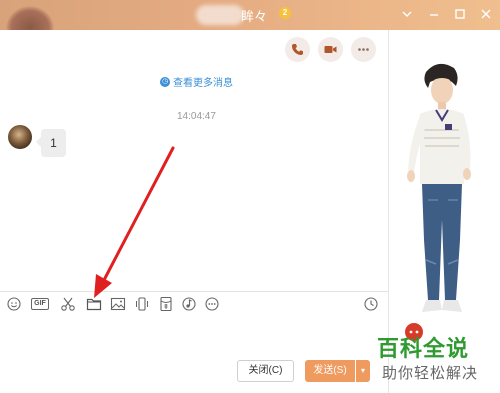 The width and height of the screenshot is (500, 393). I want to click on watermark-title: 百科全说, so click(423, 349).